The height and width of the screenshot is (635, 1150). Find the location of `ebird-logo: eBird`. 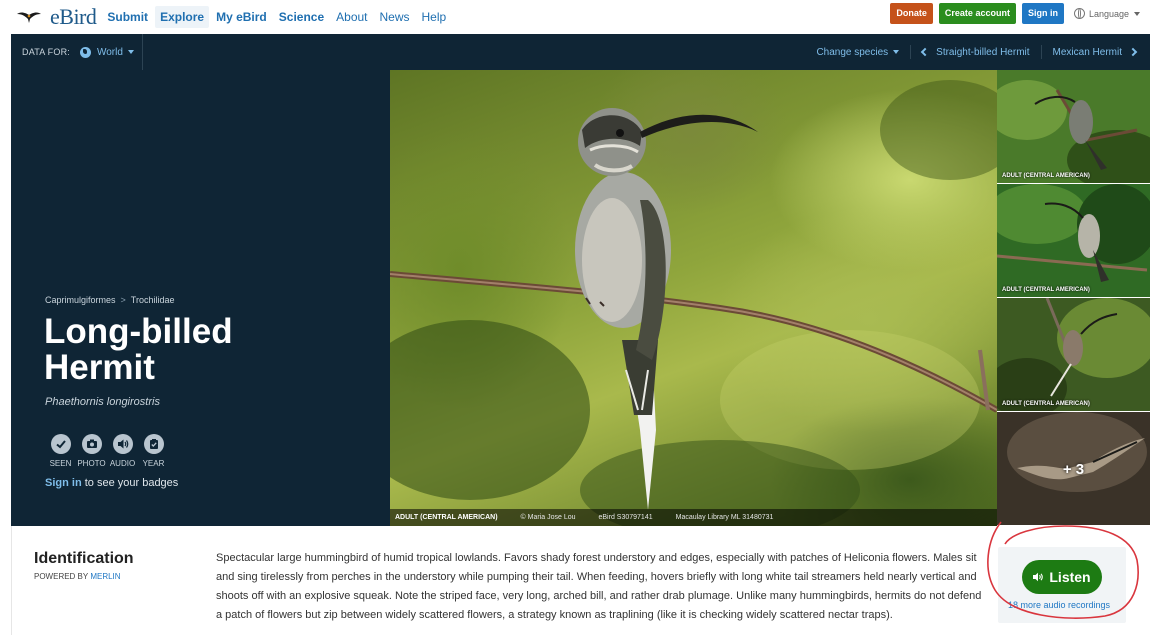

ebird-logo: eBird is located at coordinates (56, 17).